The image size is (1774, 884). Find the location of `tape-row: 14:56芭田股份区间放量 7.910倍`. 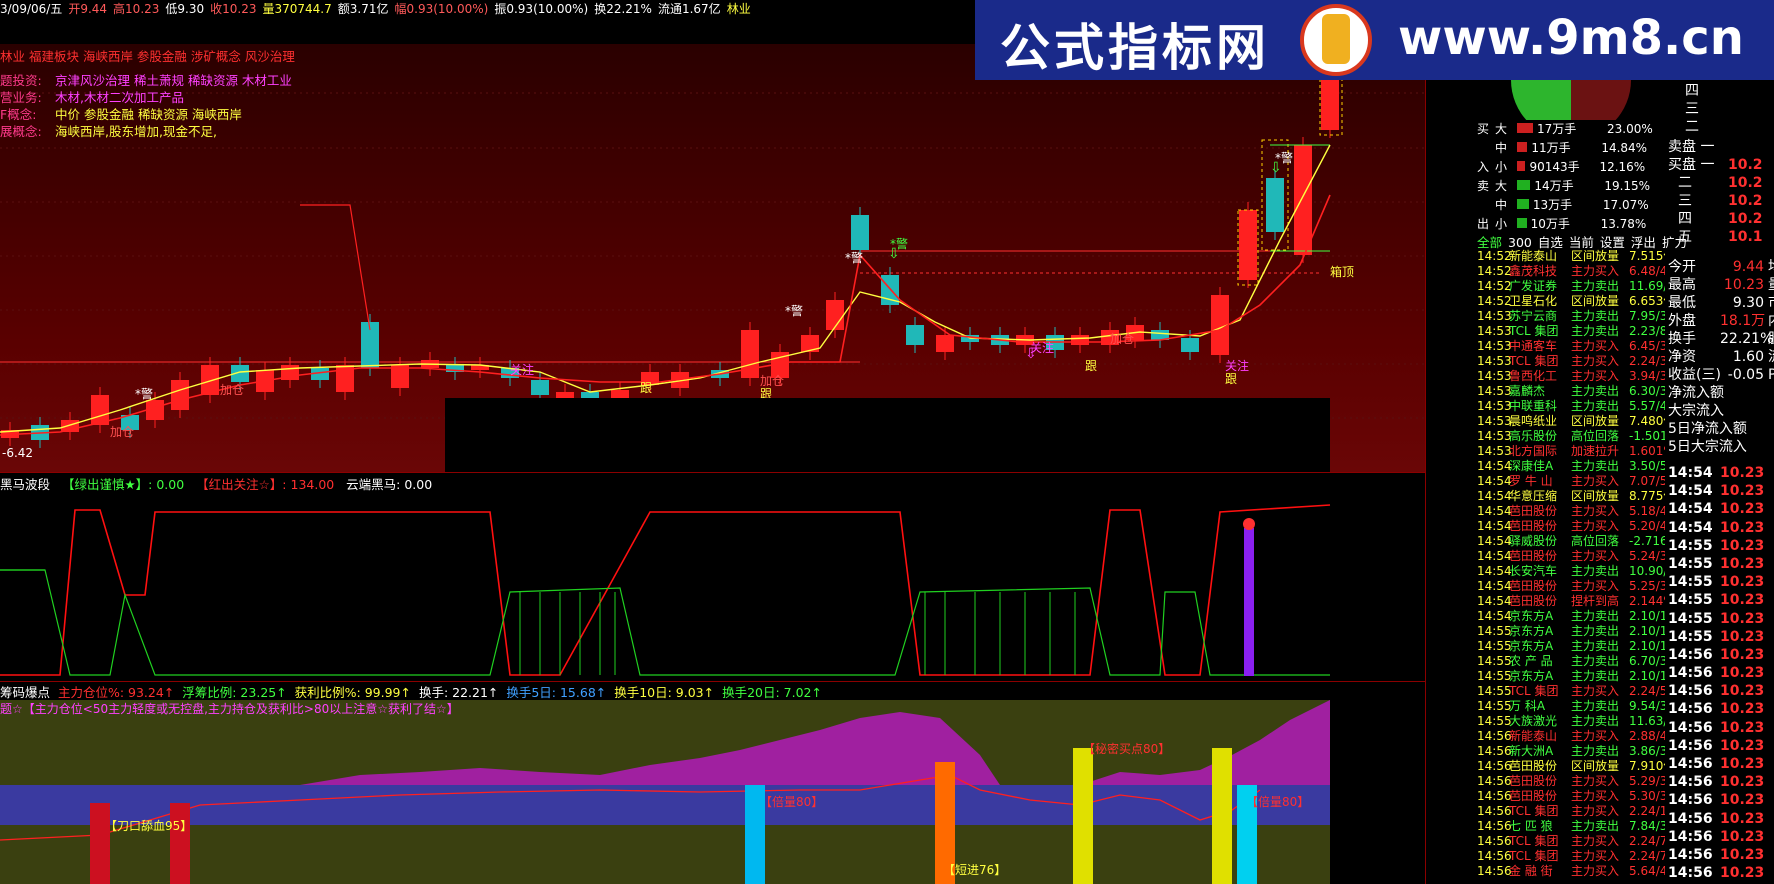

tape-row: 14:56芭田股份区间放量 7.910倍 is located at coordinates (1571, 766).